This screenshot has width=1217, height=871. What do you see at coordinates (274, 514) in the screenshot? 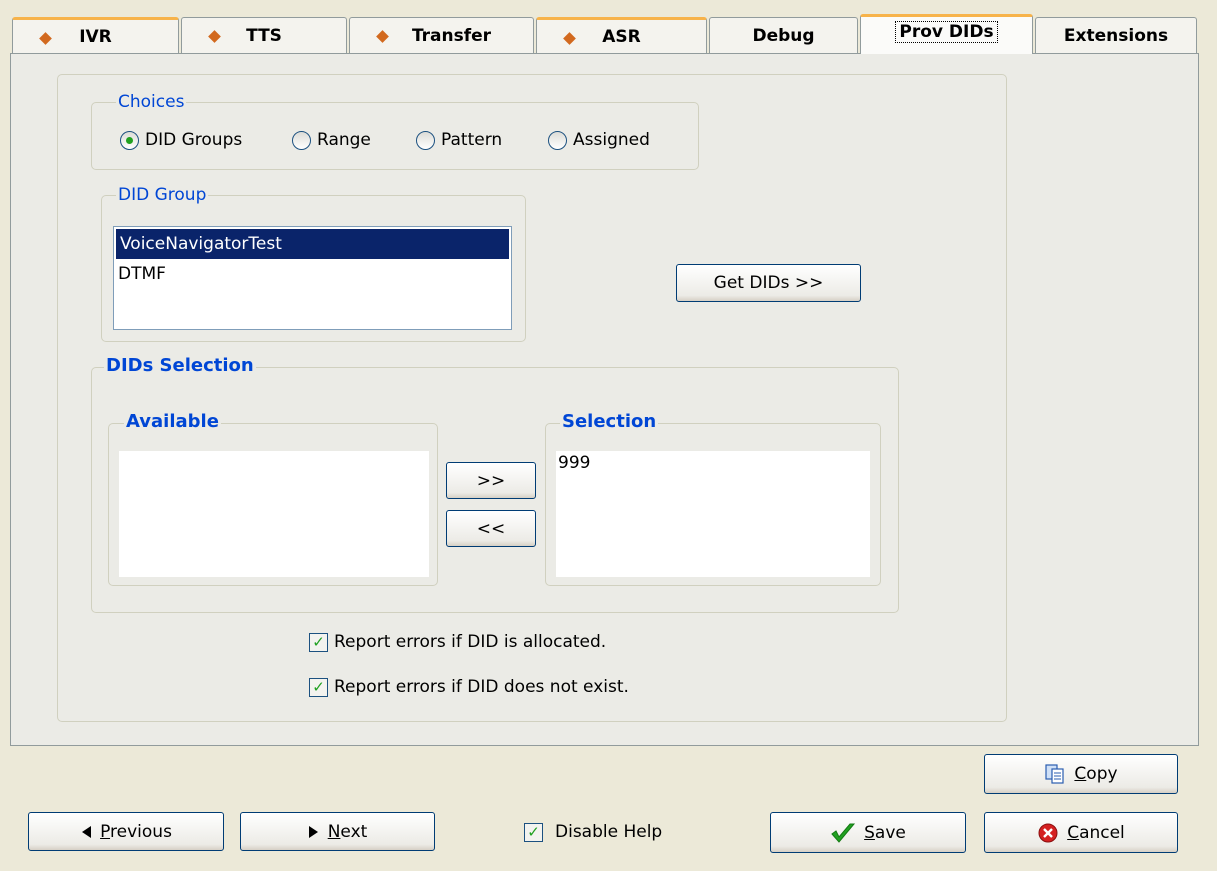
I see `available-listbox` at bounding box center [274, 514].